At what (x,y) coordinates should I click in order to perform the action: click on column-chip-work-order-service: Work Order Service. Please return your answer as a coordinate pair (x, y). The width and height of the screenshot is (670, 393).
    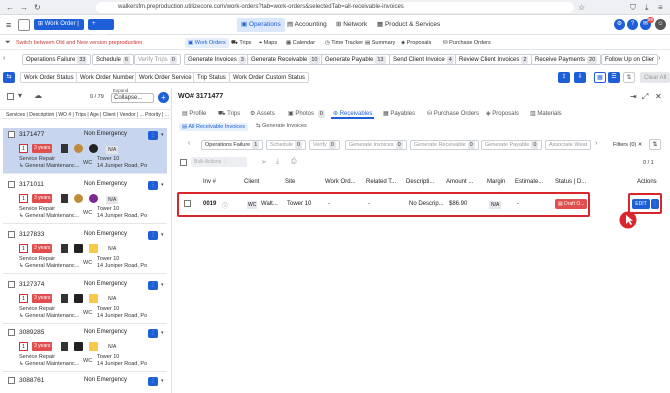
    Looking at the image, I should click on (165, 77).